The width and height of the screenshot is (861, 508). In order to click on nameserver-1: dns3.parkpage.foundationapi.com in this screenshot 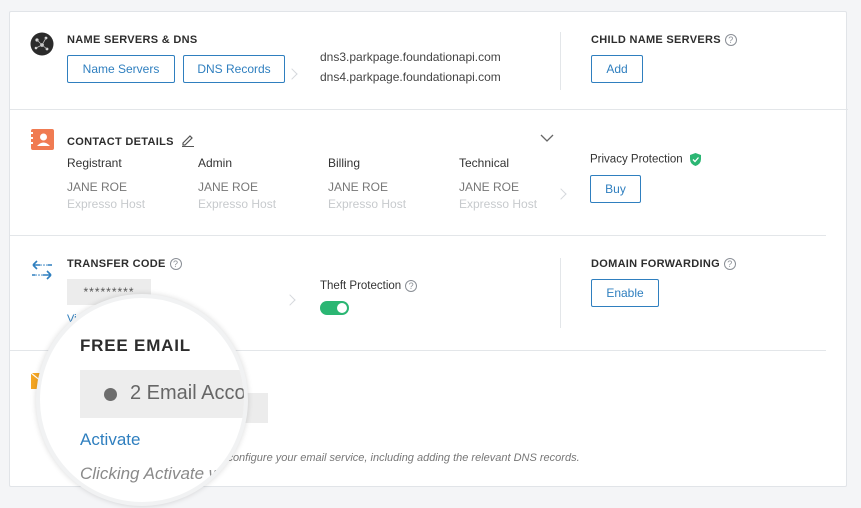, I will do `click(410, 57)`.